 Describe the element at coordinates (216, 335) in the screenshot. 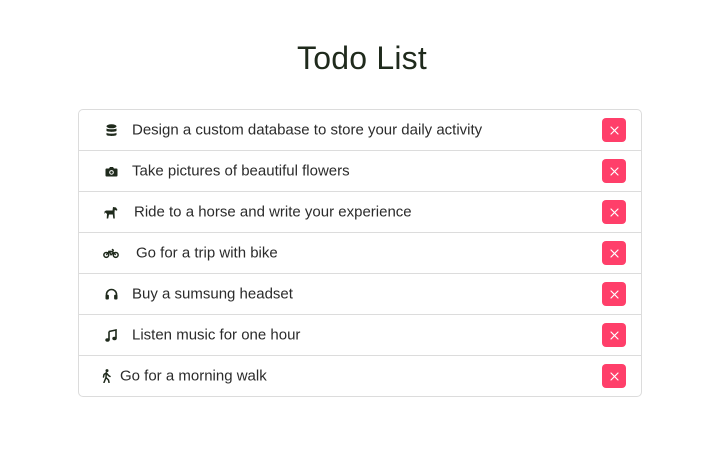

I see `todo-text: Listen music for one hour` at that location.